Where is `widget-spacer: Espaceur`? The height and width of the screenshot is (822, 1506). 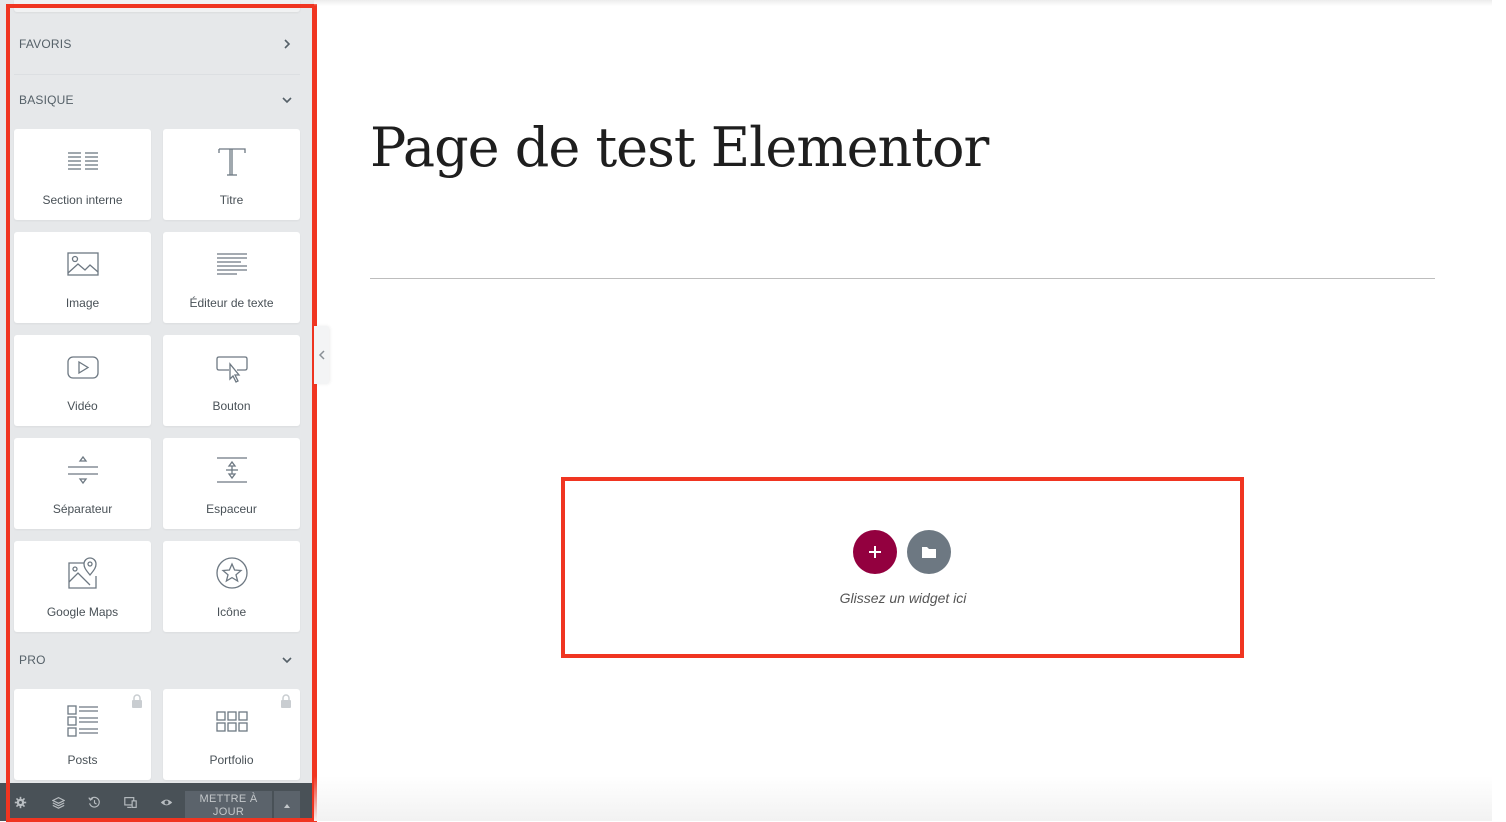
widget-spacer: Espaceur is located at coordinates (231, 483).